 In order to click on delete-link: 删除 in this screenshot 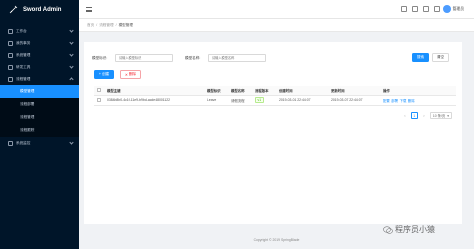, I will do `click(411, 101)`.